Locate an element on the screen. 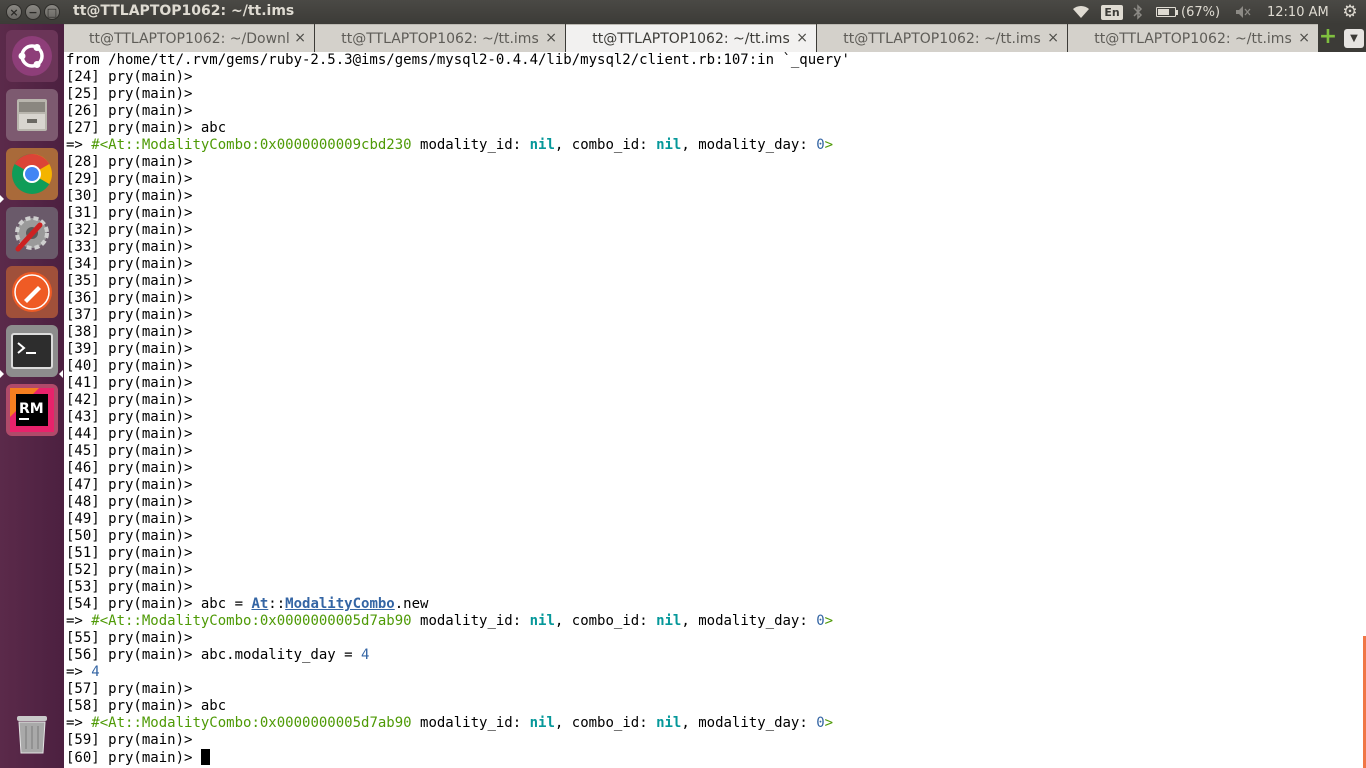 The width and height of the screenshot is (1366, 768). rubymine-label: RM is located at coordinates (31, 409).